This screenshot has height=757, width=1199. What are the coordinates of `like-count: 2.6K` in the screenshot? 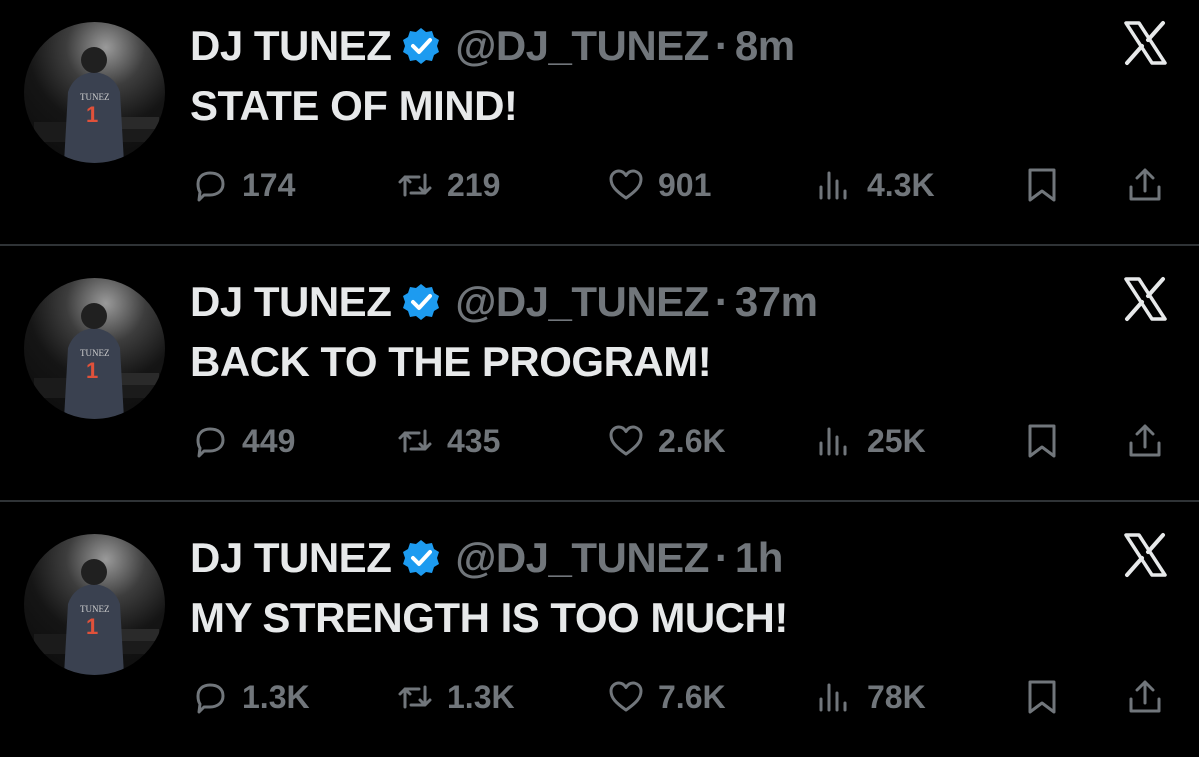 It's located at (692, 440).